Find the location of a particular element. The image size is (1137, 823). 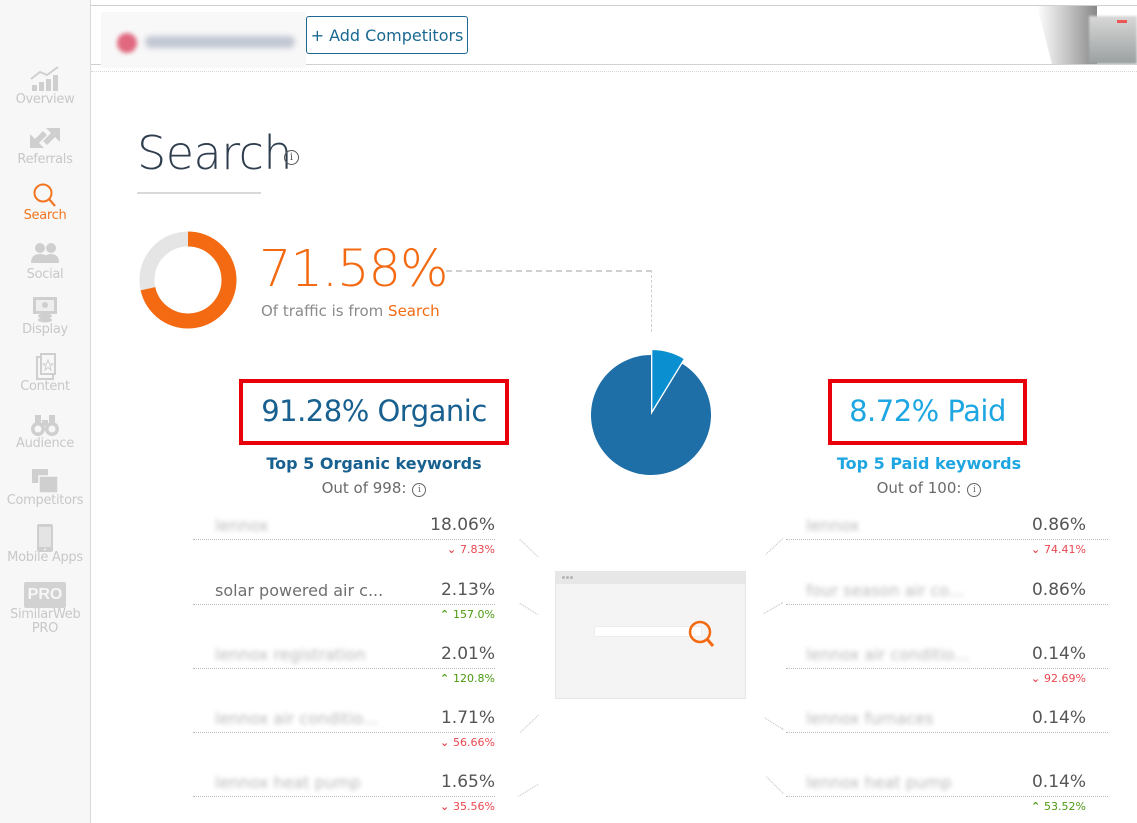

title-underline is located at coordinates (199, 193).